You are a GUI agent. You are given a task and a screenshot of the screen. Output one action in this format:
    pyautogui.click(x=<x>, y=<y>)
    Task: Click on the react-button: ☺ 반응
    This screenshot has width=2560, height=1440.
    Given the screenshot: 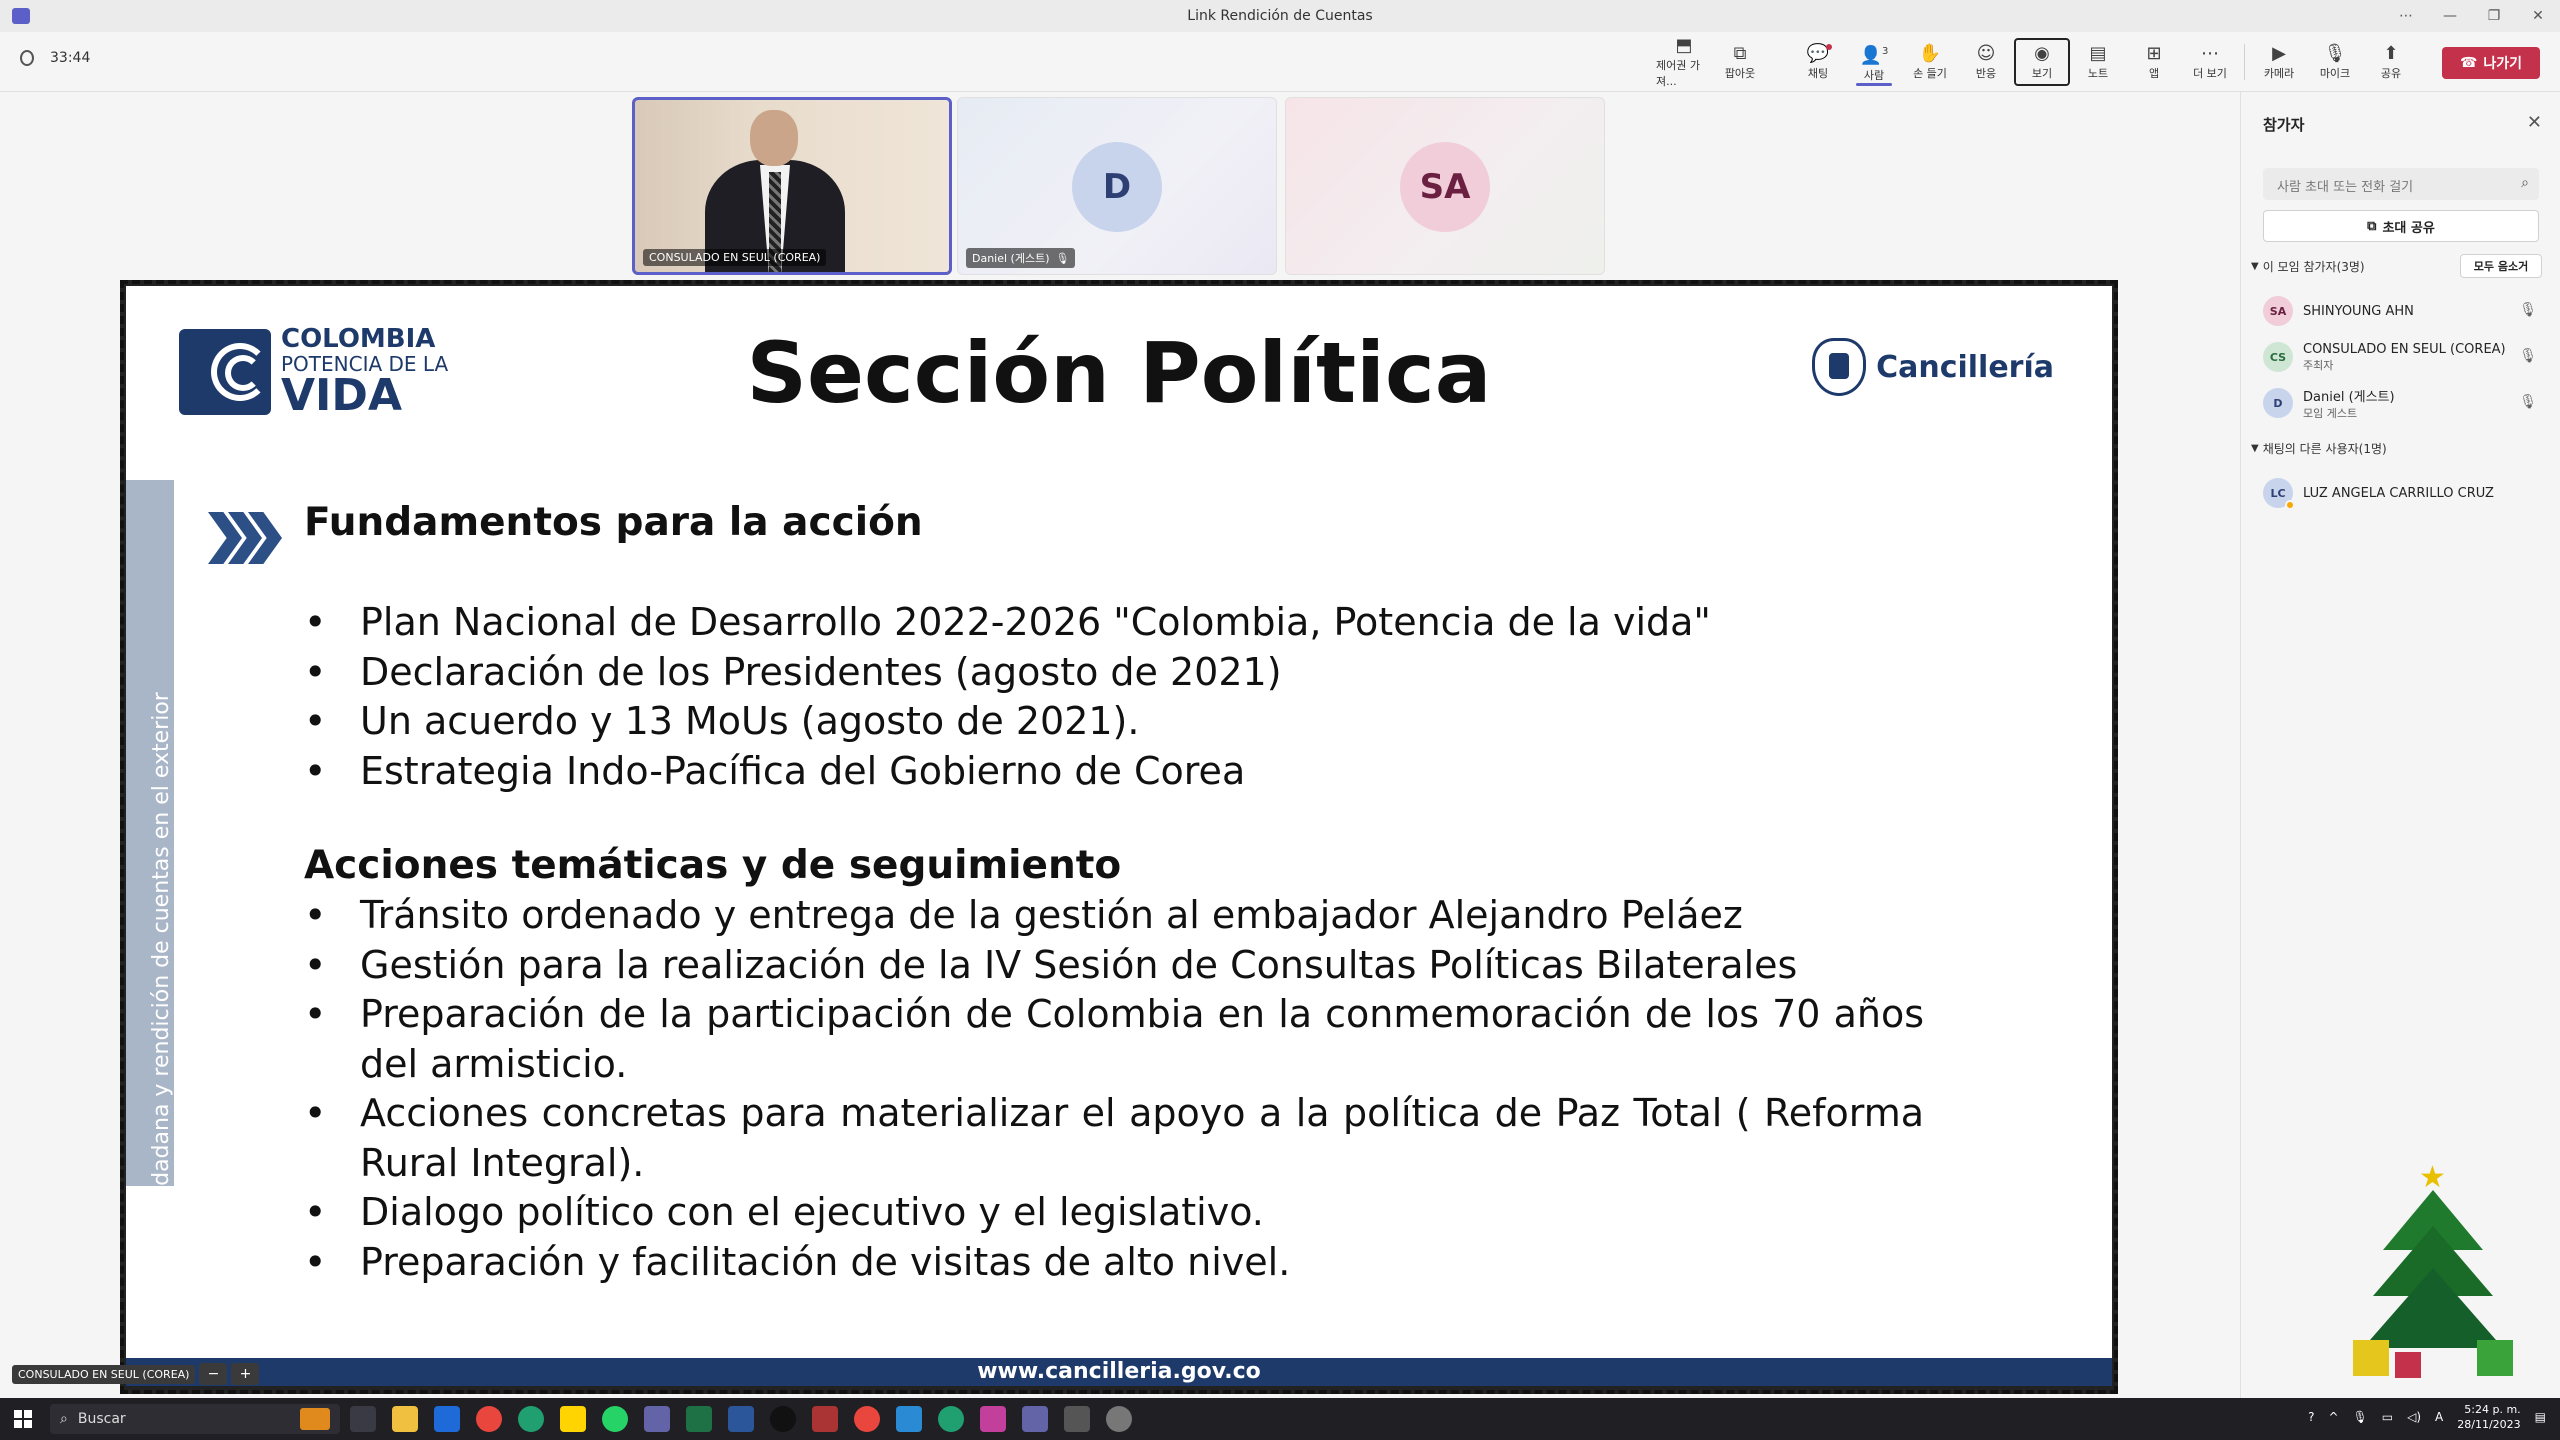 What is the action you would take?
    pyautogui.click(x=1986, y=62)
    